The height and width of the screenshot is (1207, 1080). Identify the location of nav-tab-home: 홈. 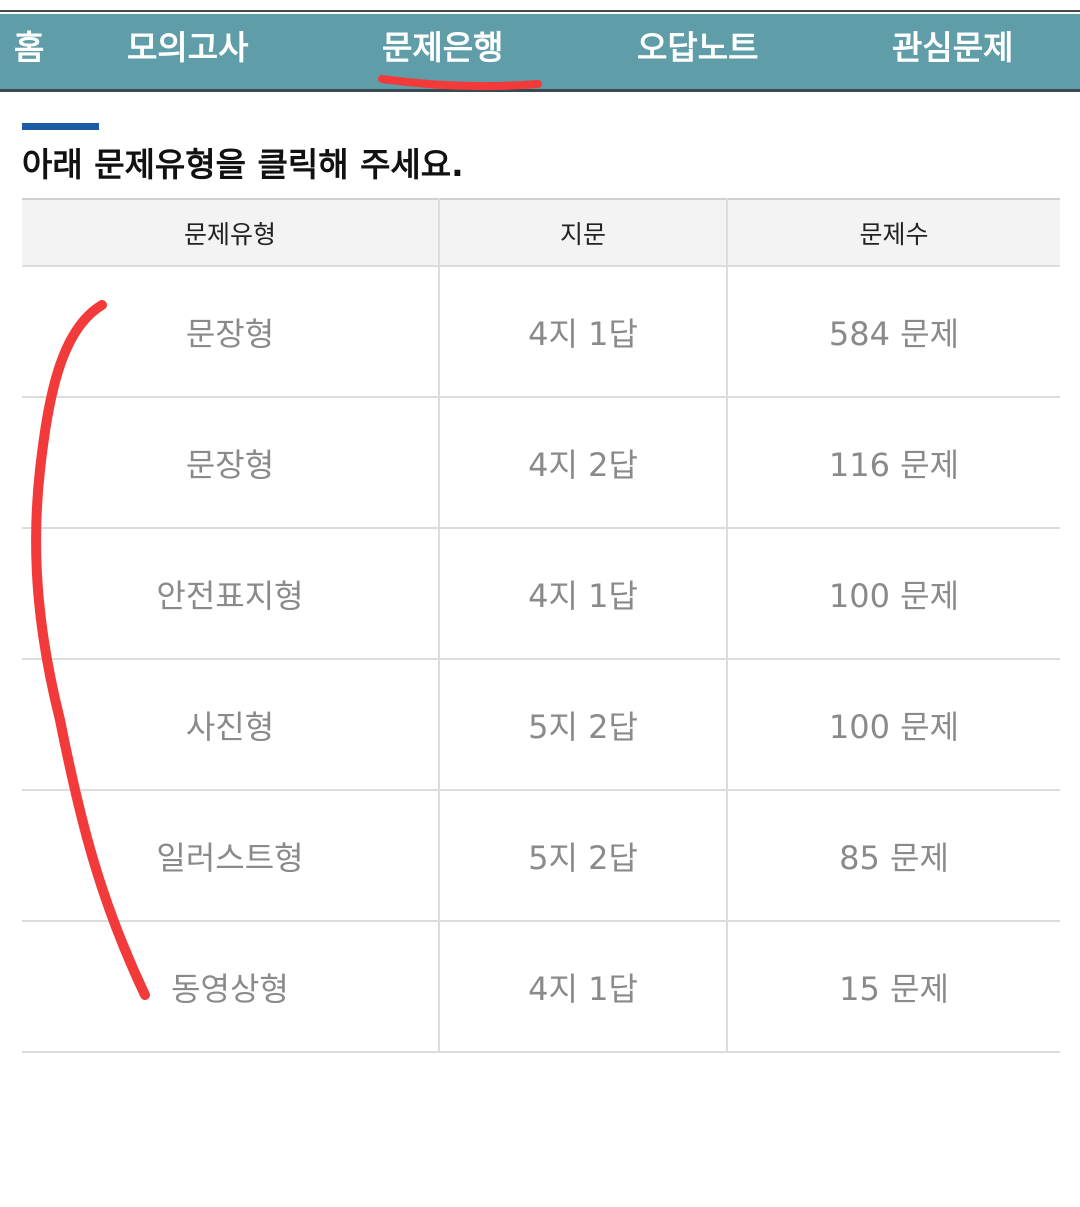
(29, 51).